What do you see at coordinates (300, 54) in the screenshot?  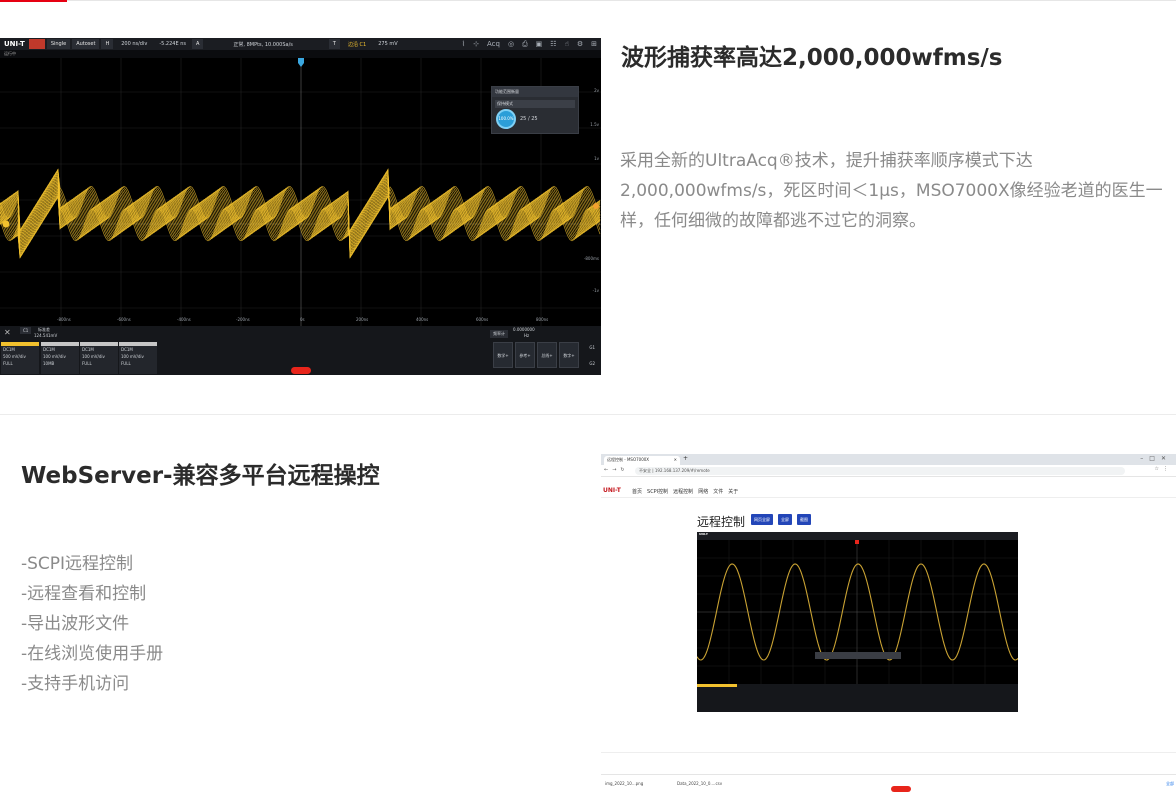 I see `scope-status-line: 运行中` at bounding box center [300, 54].